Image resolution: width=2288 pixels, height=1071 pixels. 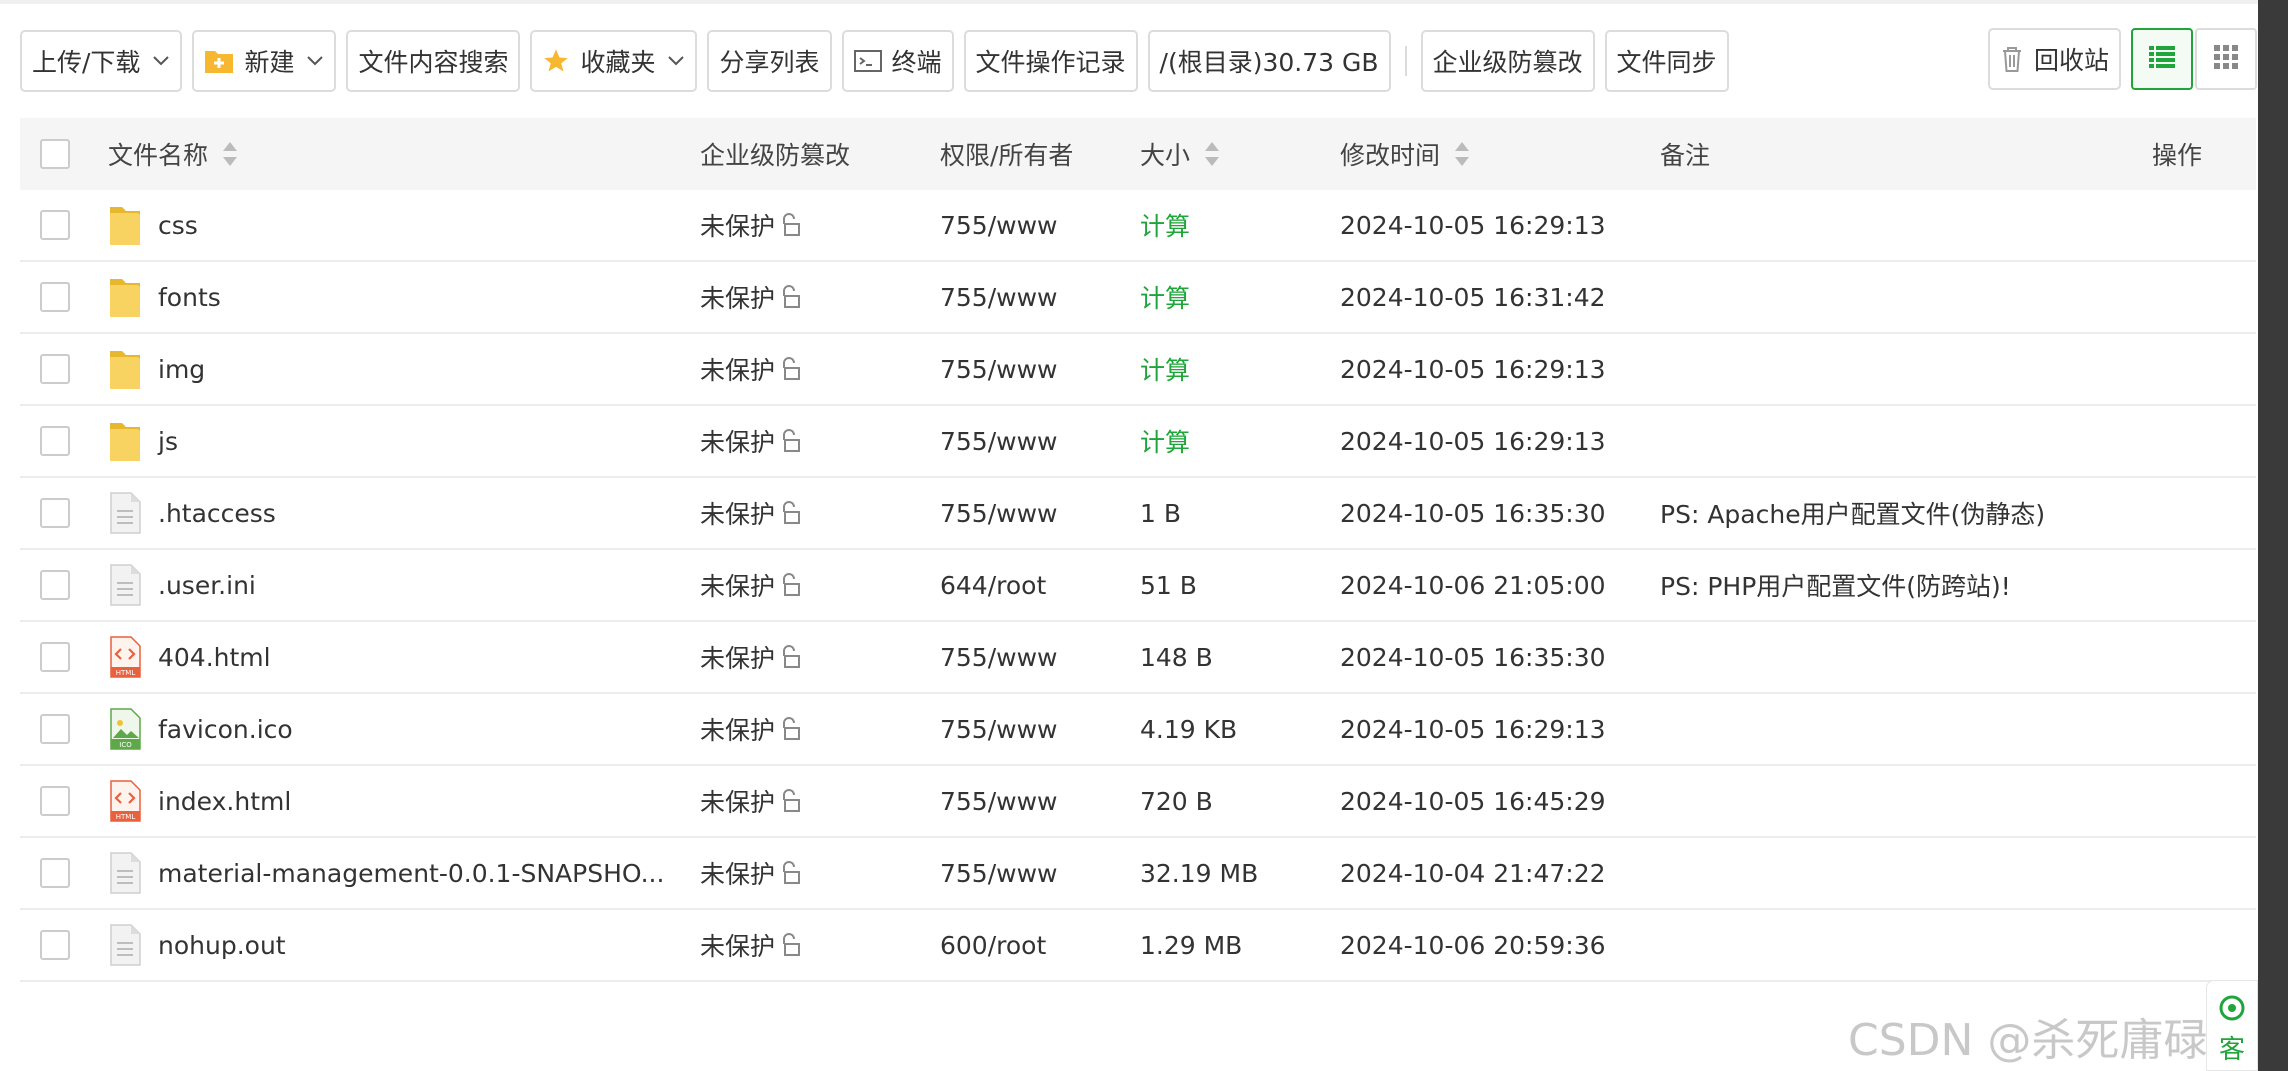 I want to click on file-name: .user.ini, so click(x=207, y=585).